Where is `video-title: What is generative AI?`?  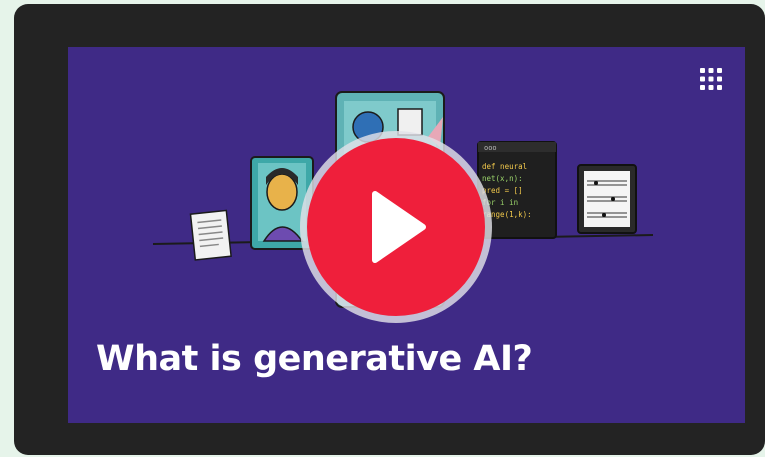
video-title: What is generative AI? is located at coordinates (314, 359).